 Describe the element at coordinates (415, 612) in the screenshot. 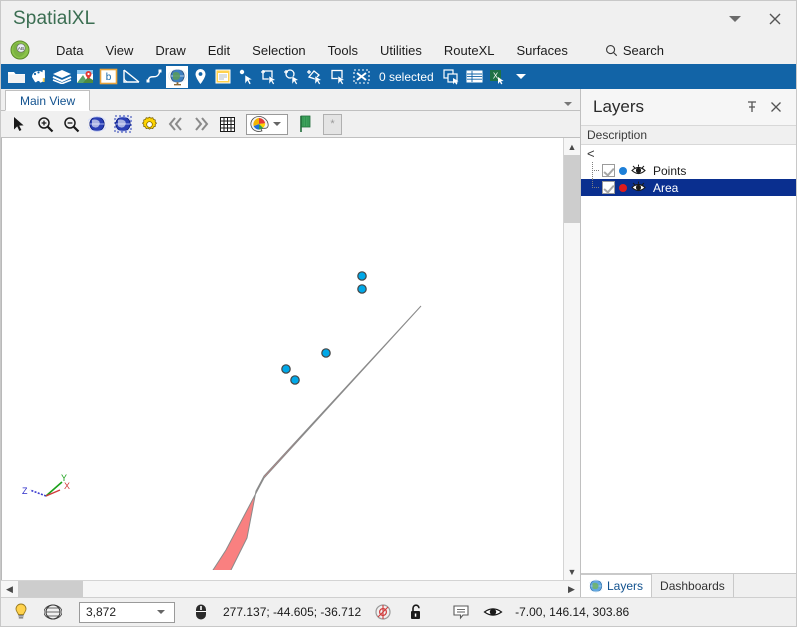

I see `lock-button` at that location.